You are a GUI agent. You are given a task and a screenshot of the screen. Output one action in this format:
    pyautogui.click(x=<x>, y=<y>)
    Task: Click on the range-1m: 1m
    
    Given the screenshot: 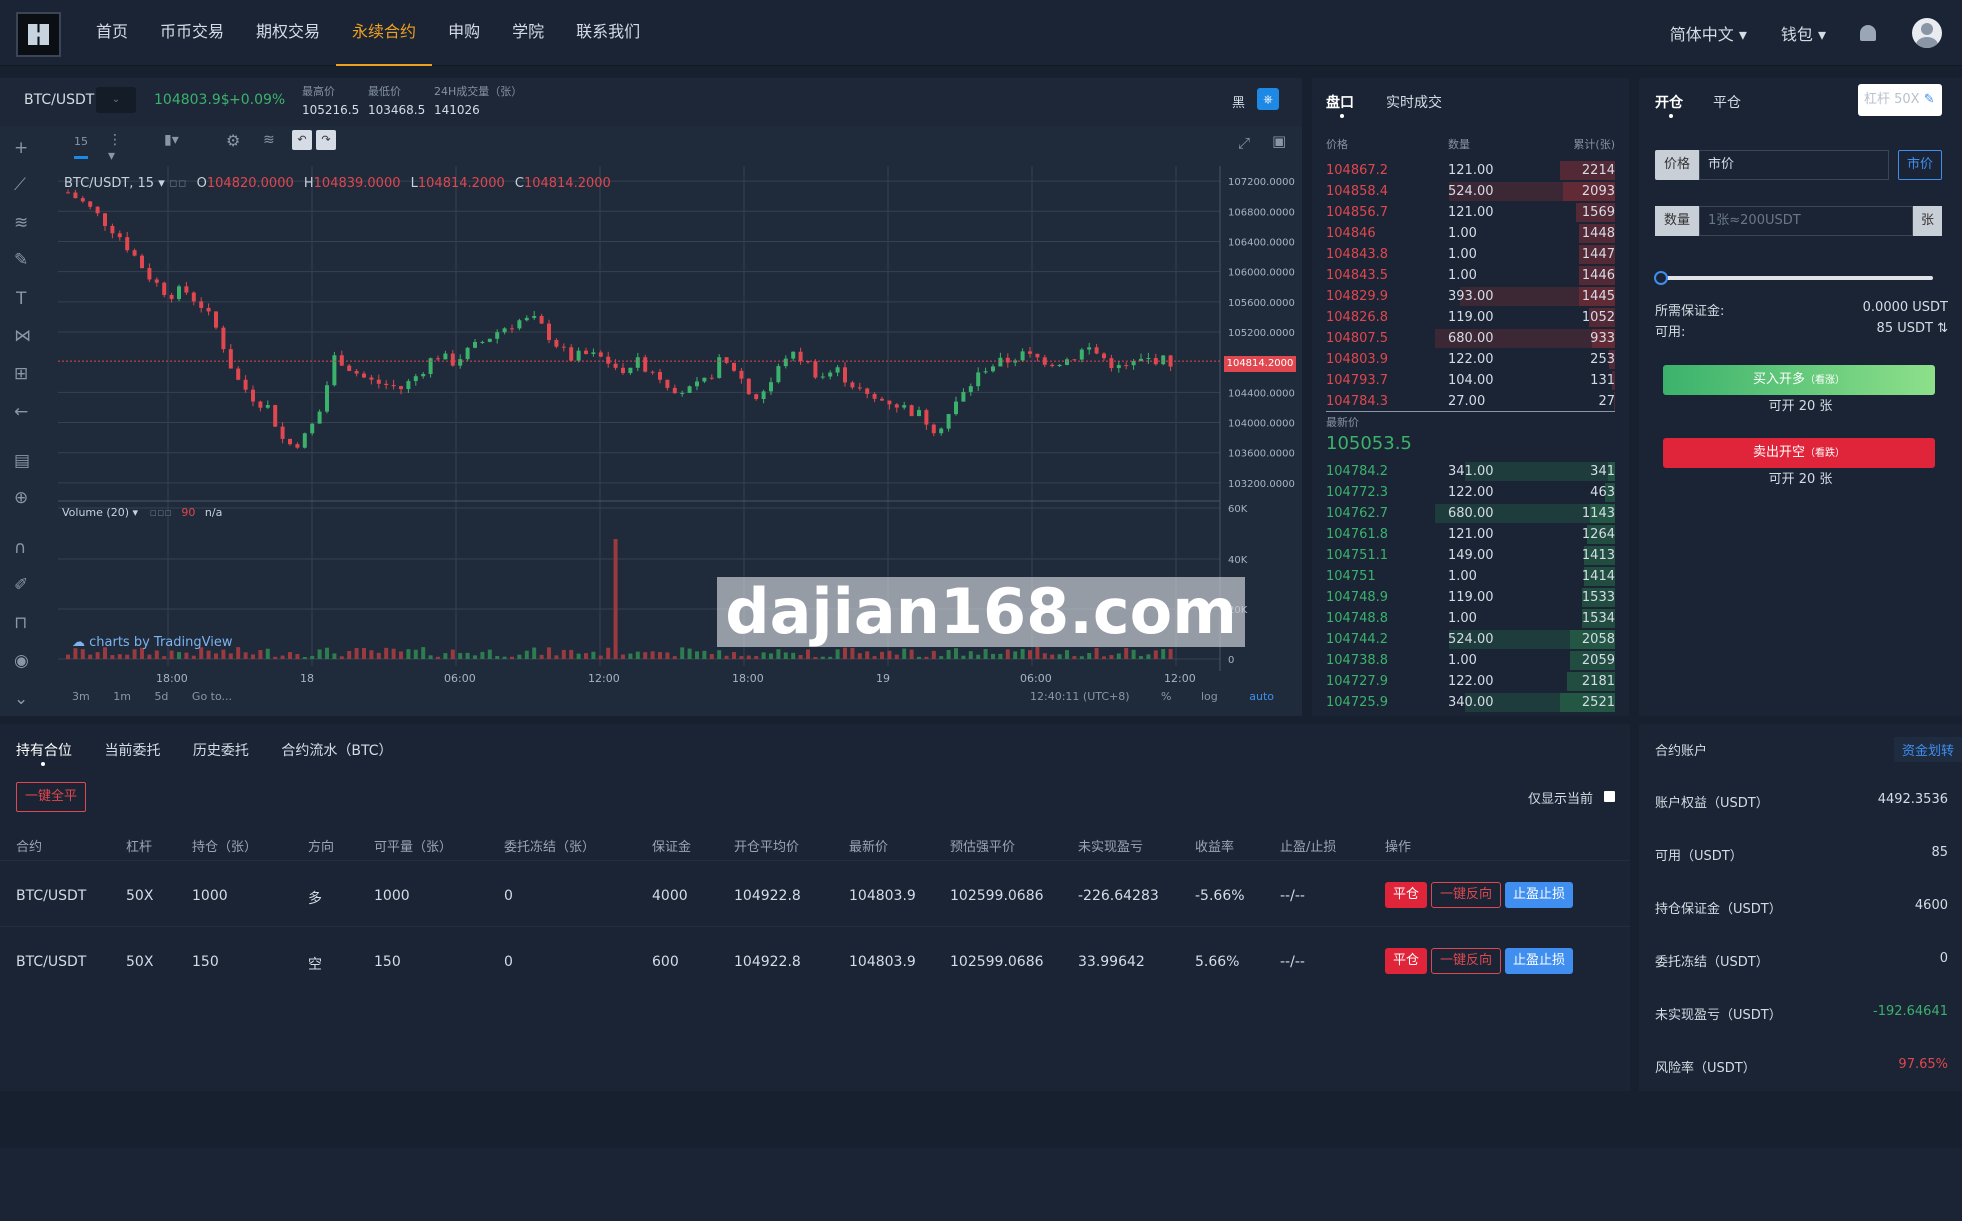 What is the action you would take?
    pyautogui.click(x=122, y=696)
    